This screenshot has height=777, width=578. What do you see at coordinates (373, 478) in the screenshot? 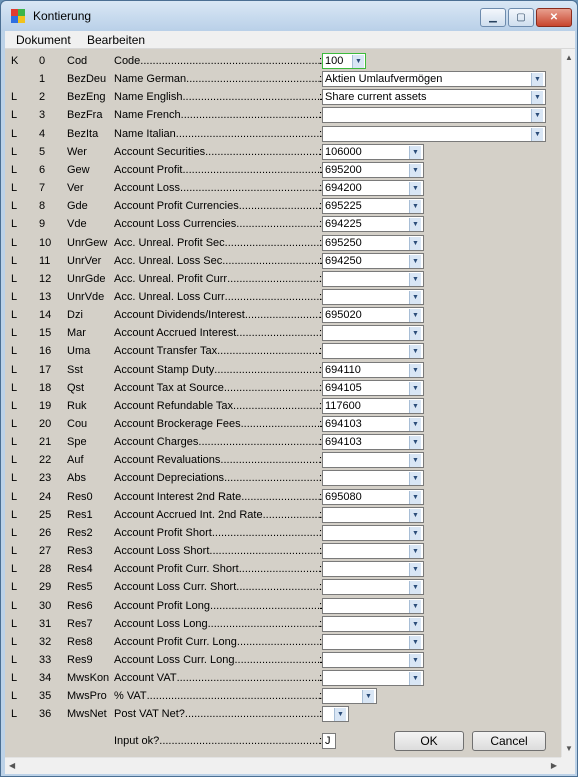
I see `abs-field: ▼` at bounding box center [373, 478].